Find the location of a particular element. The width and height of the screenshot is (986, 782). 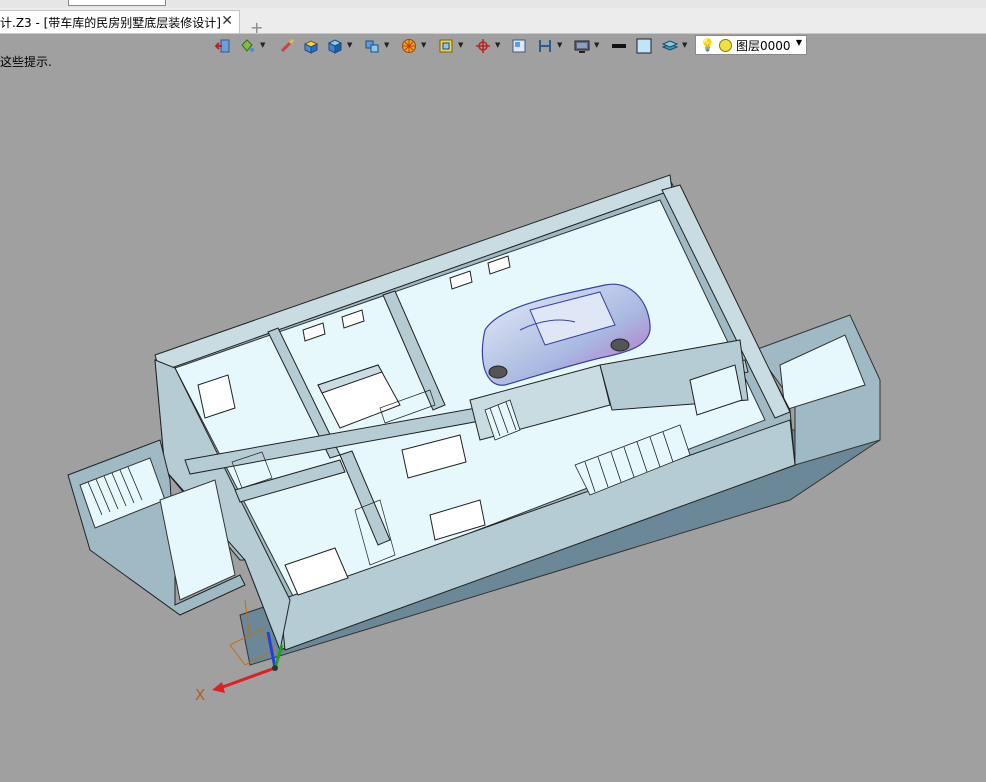

color-swatch-icon is located at coordinates (644, 46).